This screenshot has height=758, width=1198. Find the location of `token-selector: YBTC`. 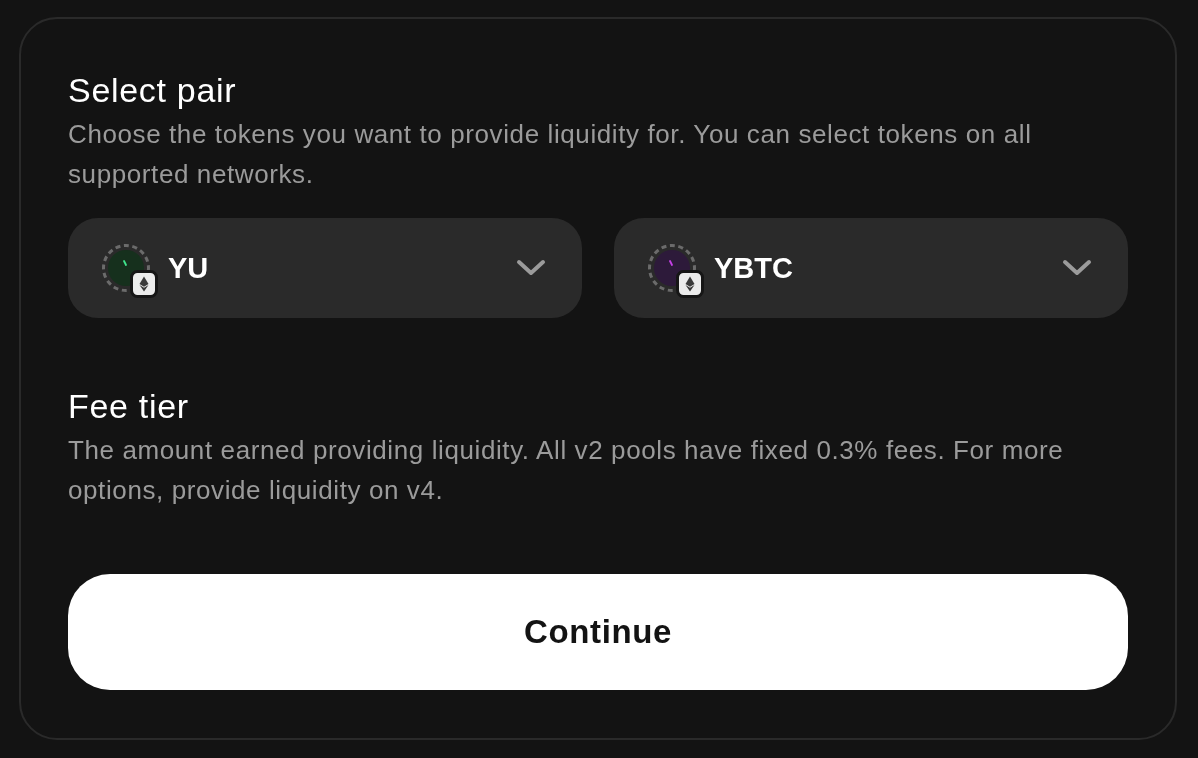

token-selector: YBTC is located at coordinates (871, 268).